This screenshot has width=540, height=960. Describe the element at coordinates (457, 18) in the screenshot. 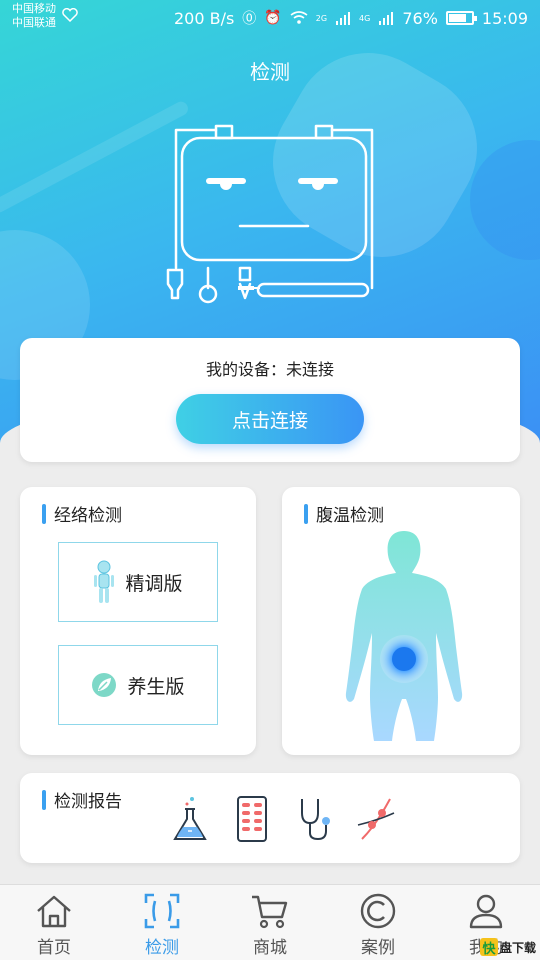

I see `battery-level` at that location.